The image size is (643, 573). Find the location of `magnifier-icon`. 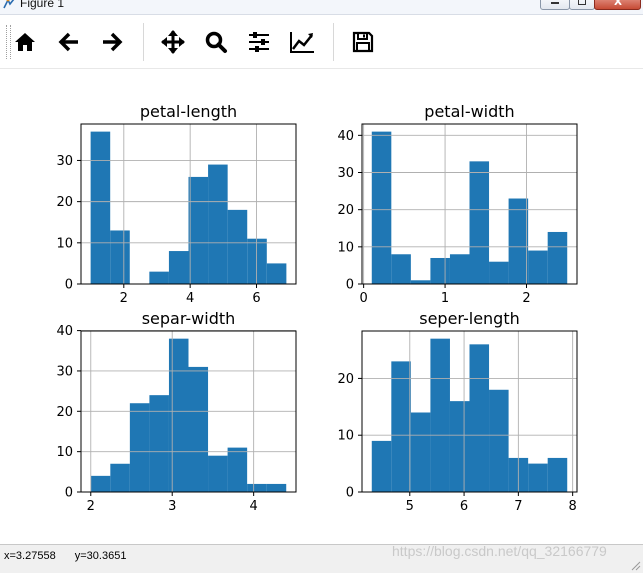

magnifier-icon is located at coordinates (216, 42).